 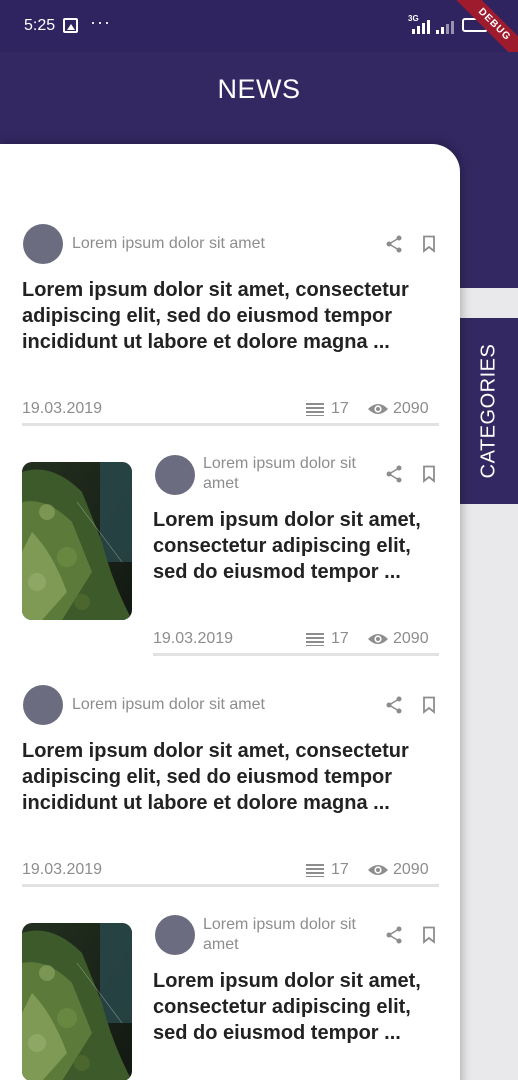 What do you see at coordinates (100, 22) in the screenshot?
I see `more-notifications-icon: ···` at bounding box center [100, 22].